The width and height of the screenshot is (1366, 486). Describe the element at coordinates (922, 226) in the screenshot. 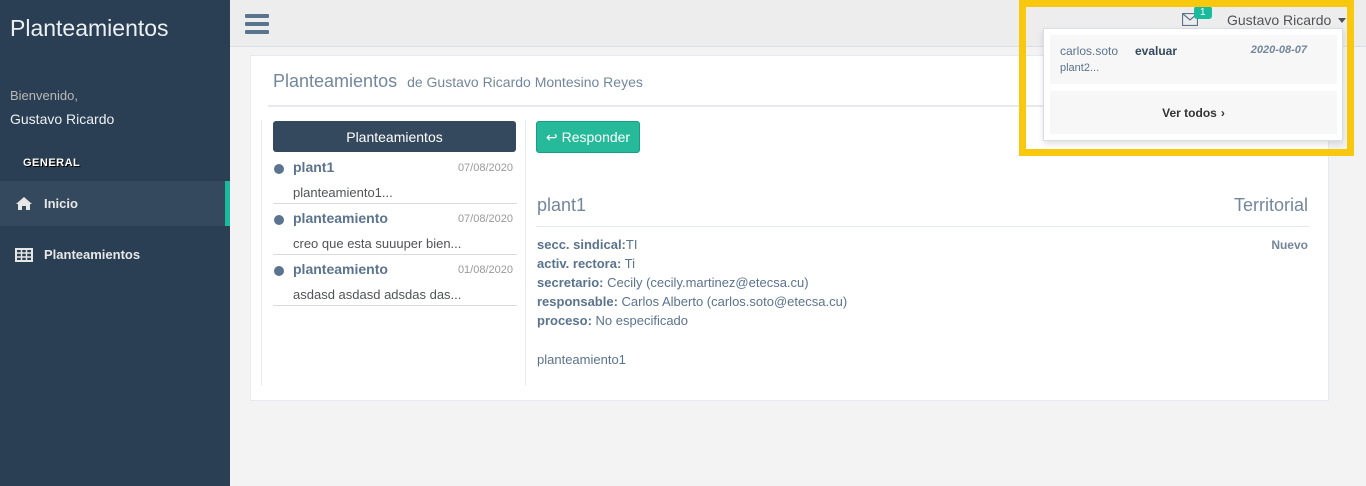

I see `detail-divider` at that location.